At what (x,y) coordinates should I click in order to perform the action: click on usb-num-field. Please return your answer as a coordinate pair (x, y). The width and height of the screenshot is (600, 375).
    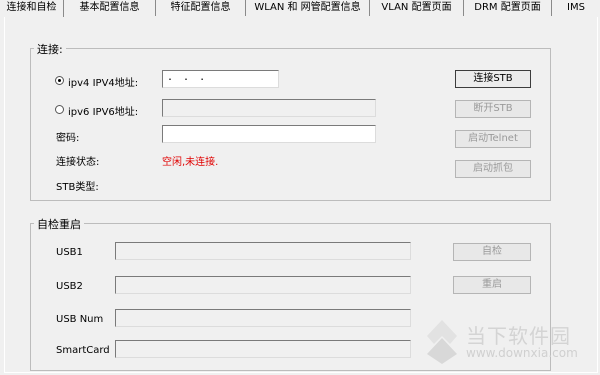
    Looking at the image, I should click on (263, 318).